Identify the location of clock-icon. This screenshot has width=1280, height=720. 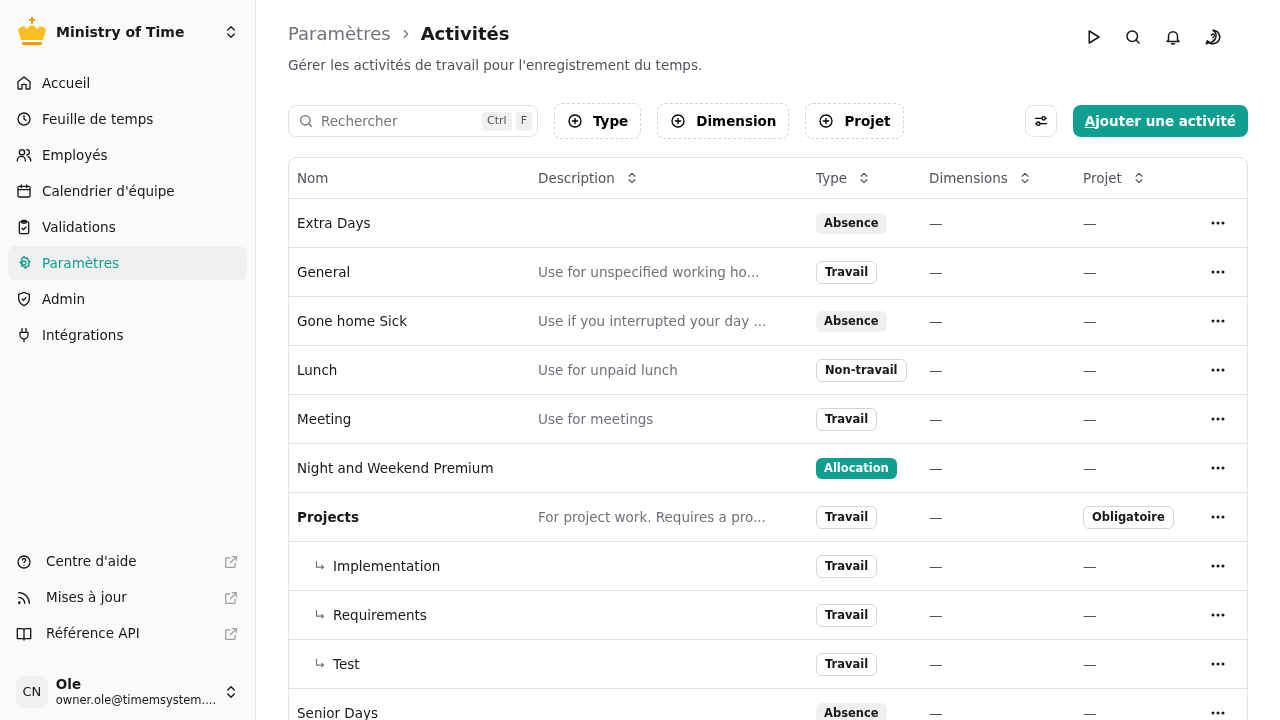
(24, 119).